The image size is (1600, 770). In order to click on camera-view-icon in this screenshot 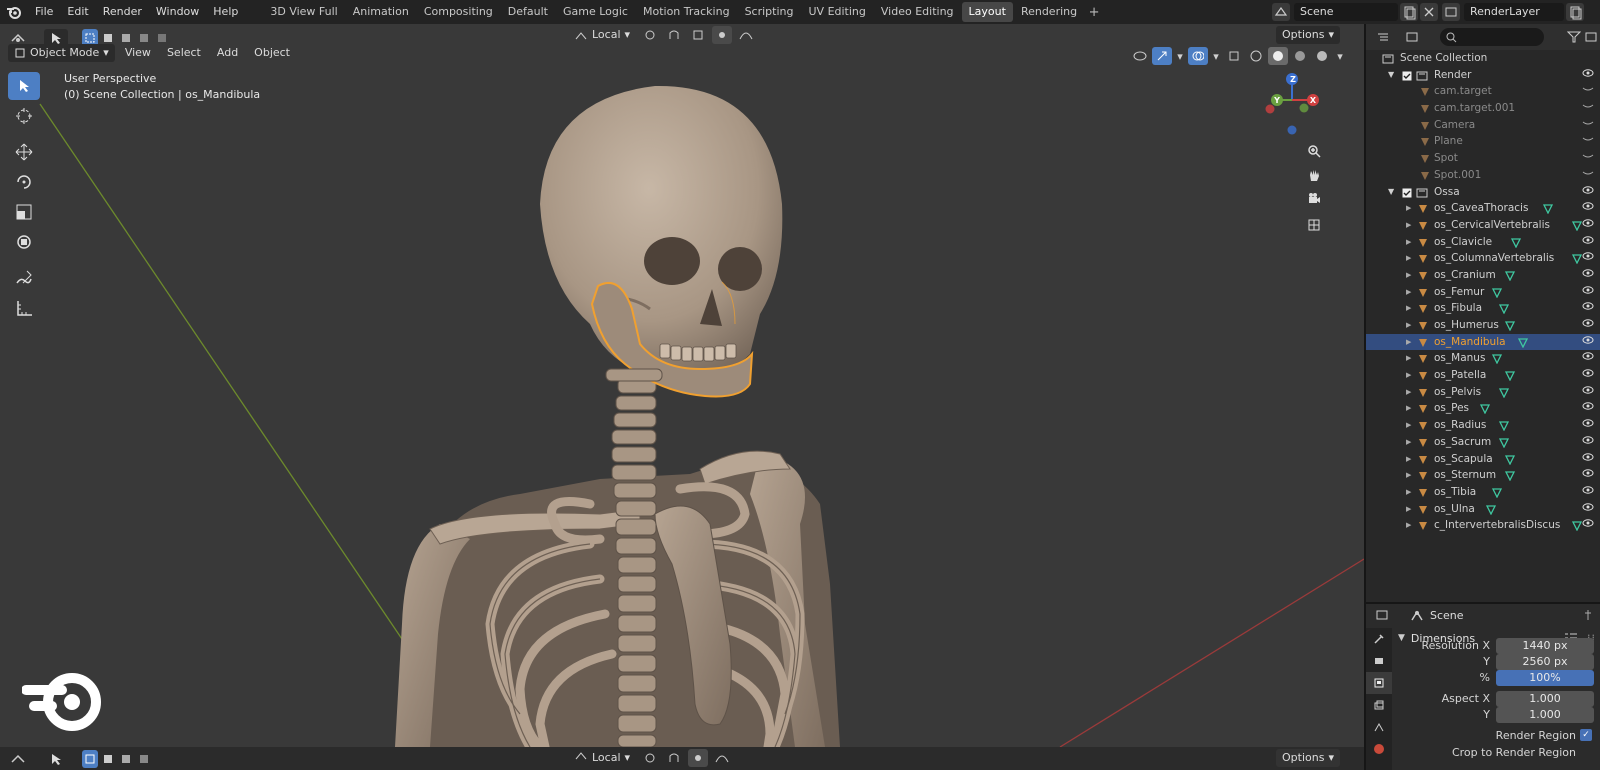, I will do `click(1314, 199)`.